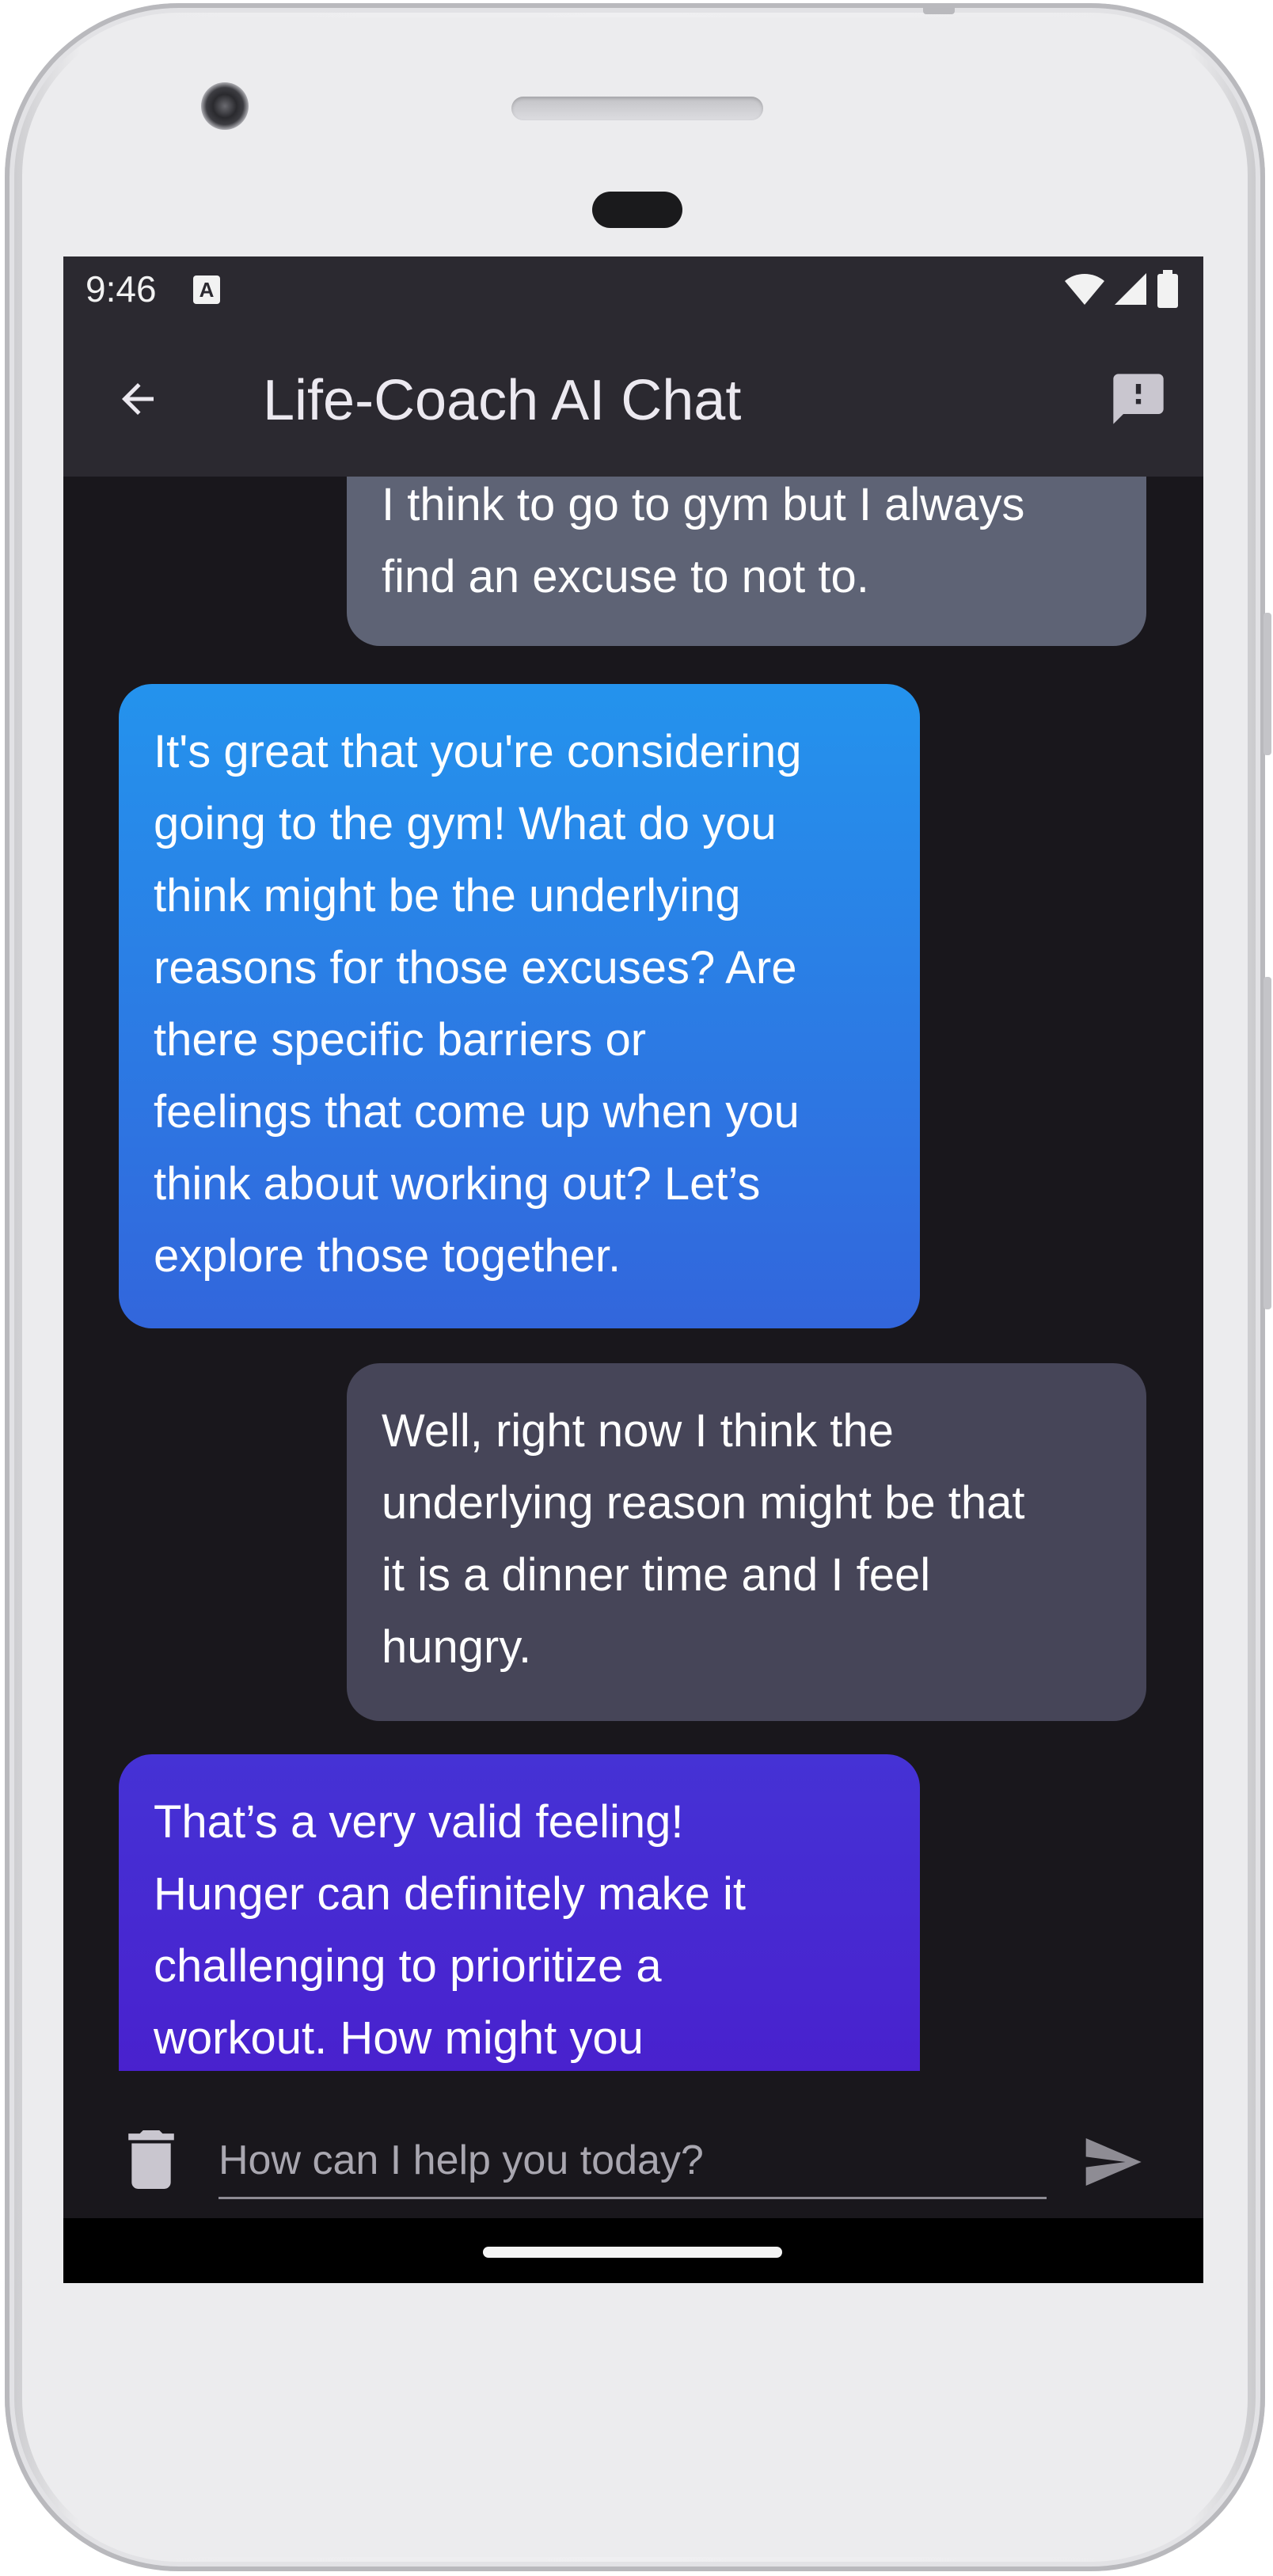  What do you see at coordinates (637, 109) in the screenshot?
I see `earpiece-speaker` at bounding box center [637, 109].